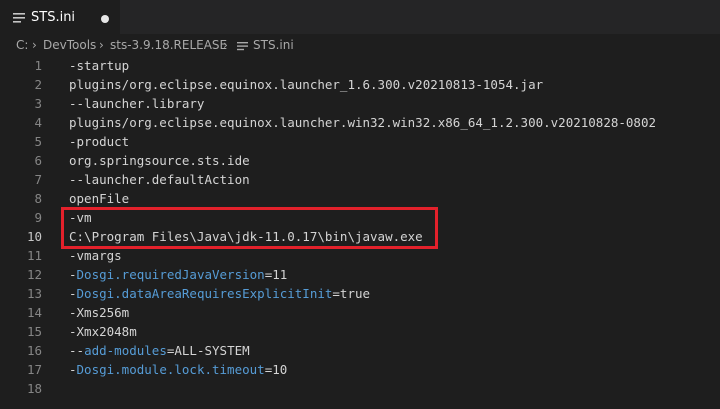 The height and width of the screenshot is (409, 720). Describe the element at coordinates (351, 293) in the screenshot. I see `code-value: =true` at that location.